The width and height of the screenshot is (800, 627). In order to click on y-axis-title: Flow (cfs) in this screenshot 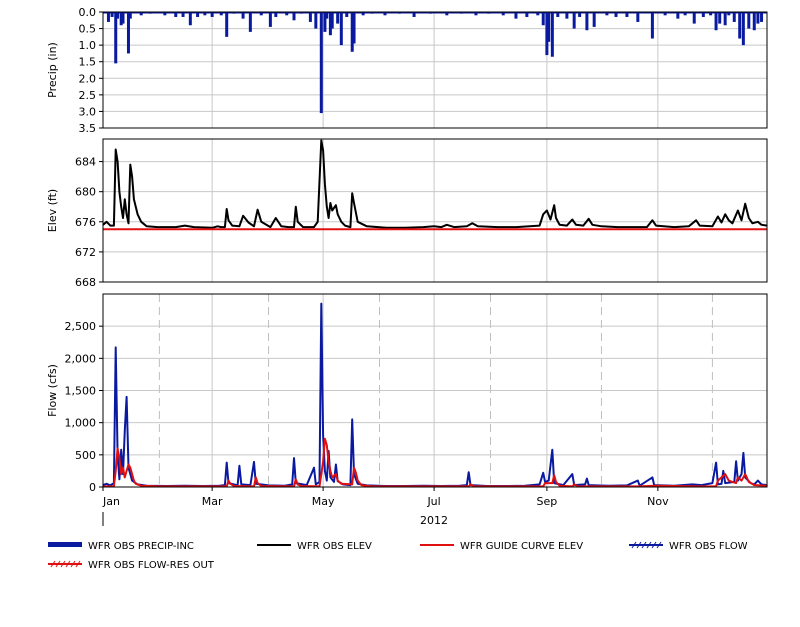, I will do `click(52, 390)`.